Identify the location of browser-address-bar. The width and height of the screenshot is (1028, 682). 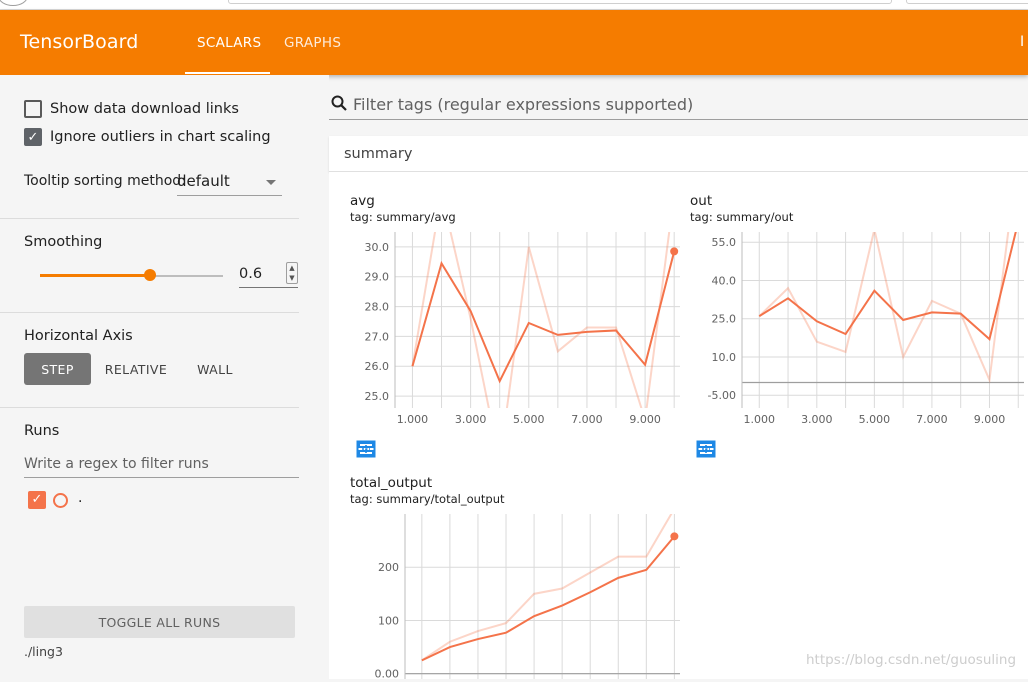
(560, 2).